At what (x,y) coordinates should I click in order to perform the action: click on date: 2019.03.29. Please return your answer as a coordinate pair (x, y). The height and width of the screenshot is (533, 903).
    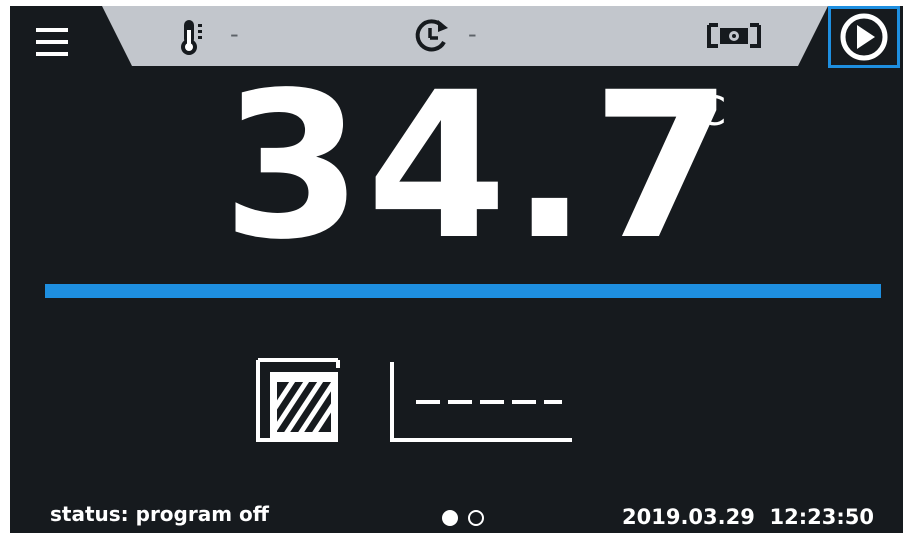
    Looking at the image, I should click on (688, 517).